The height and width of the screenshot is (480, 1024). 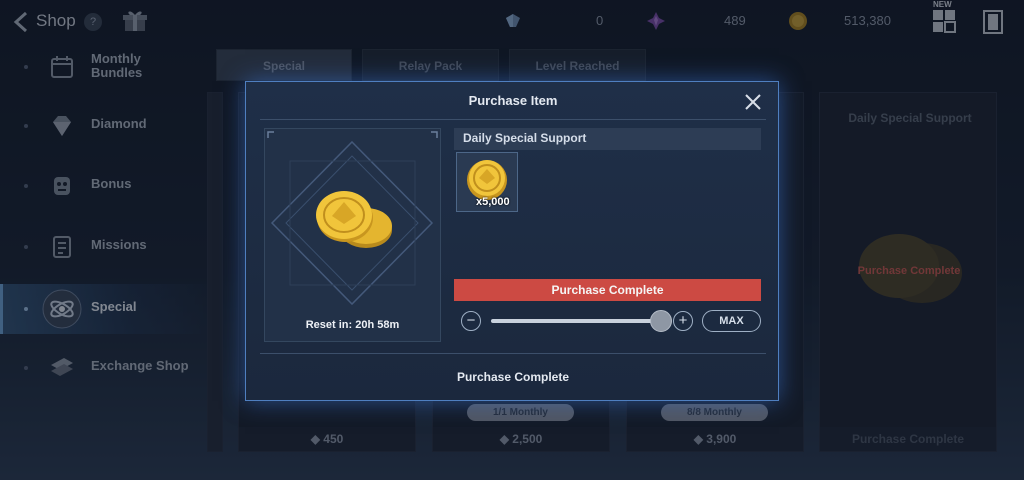 I want to click on purchase-status-bar: Purchase Complete, so click(x=607, y=290).